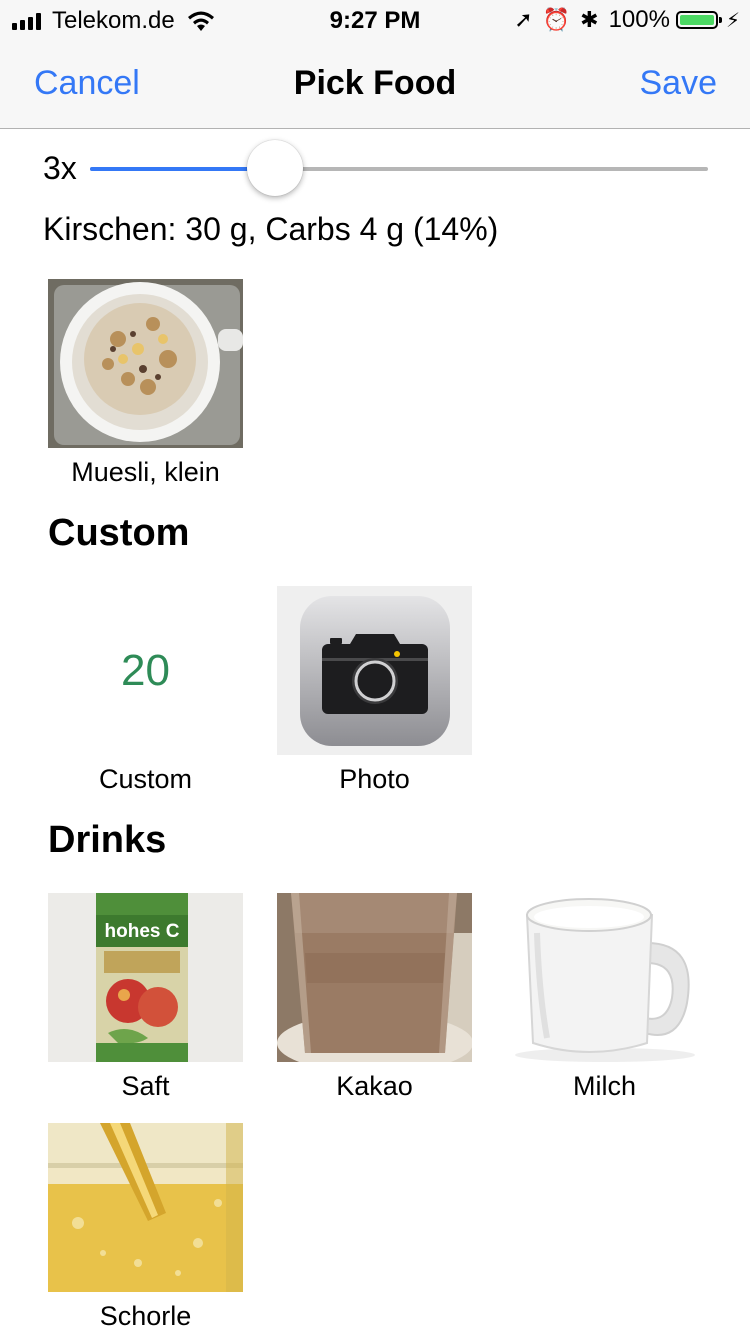 This screenshot has width=750, height=1334. What do you see at coordinates (107, 840) in the screenshot?
I see `section-title-drinks: Drinks` at bounding box center [107, 840].